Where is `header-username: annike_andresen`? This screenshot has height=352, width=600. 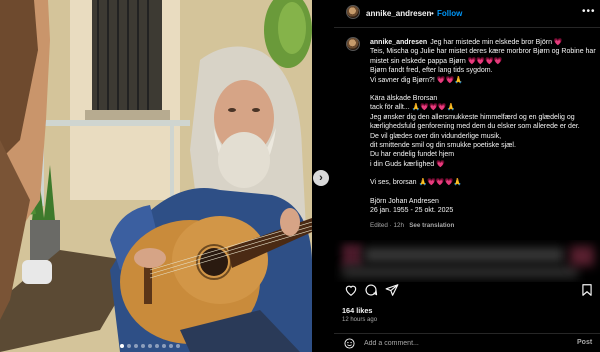
header-username: annike_andresen is located at coordinates (398, 13).